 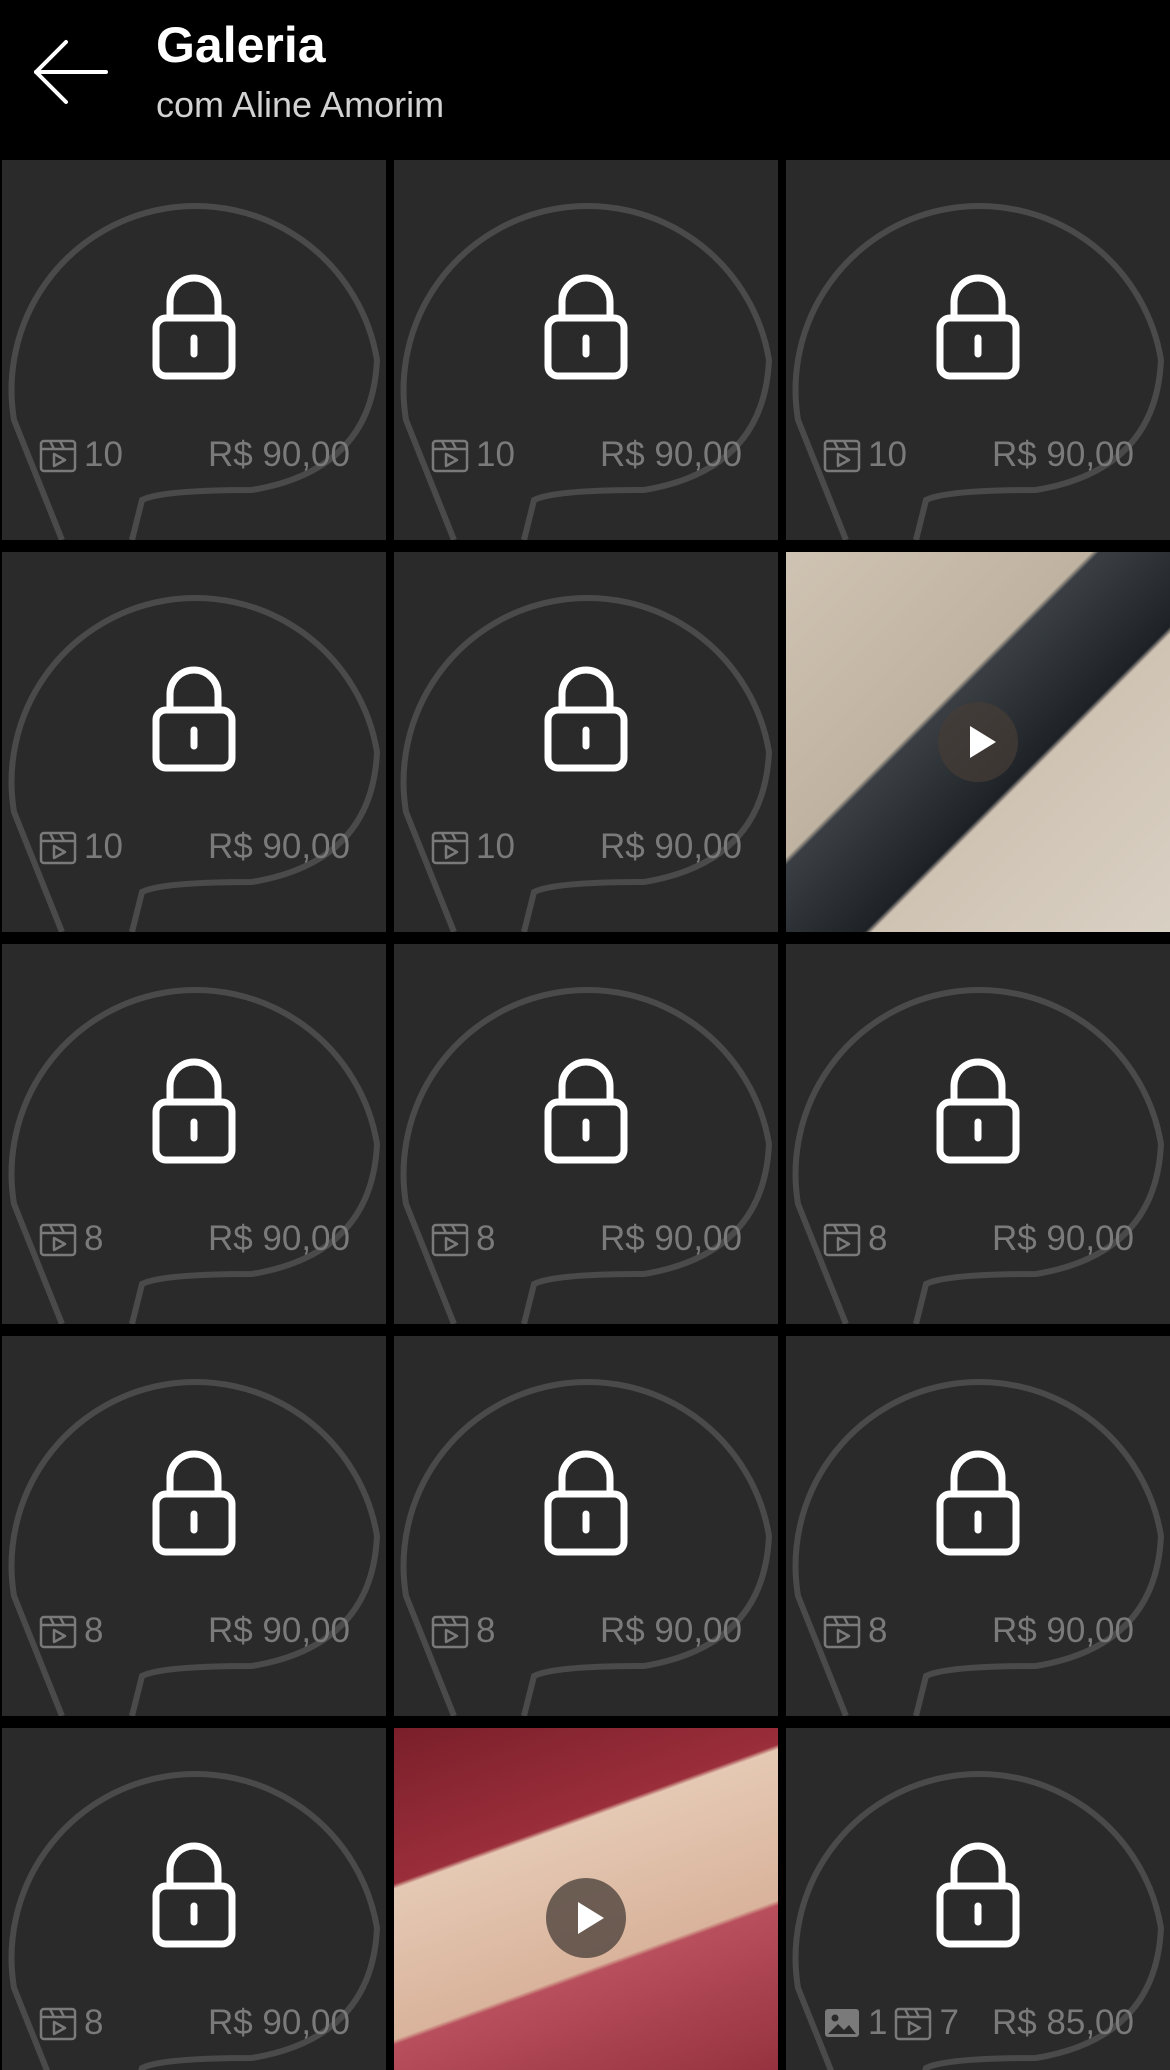 What do you see at coordinates (1062, 2022) in the screenshot?
I see `item-price: R$ 85,00` at bounding box center [1062, 2022].